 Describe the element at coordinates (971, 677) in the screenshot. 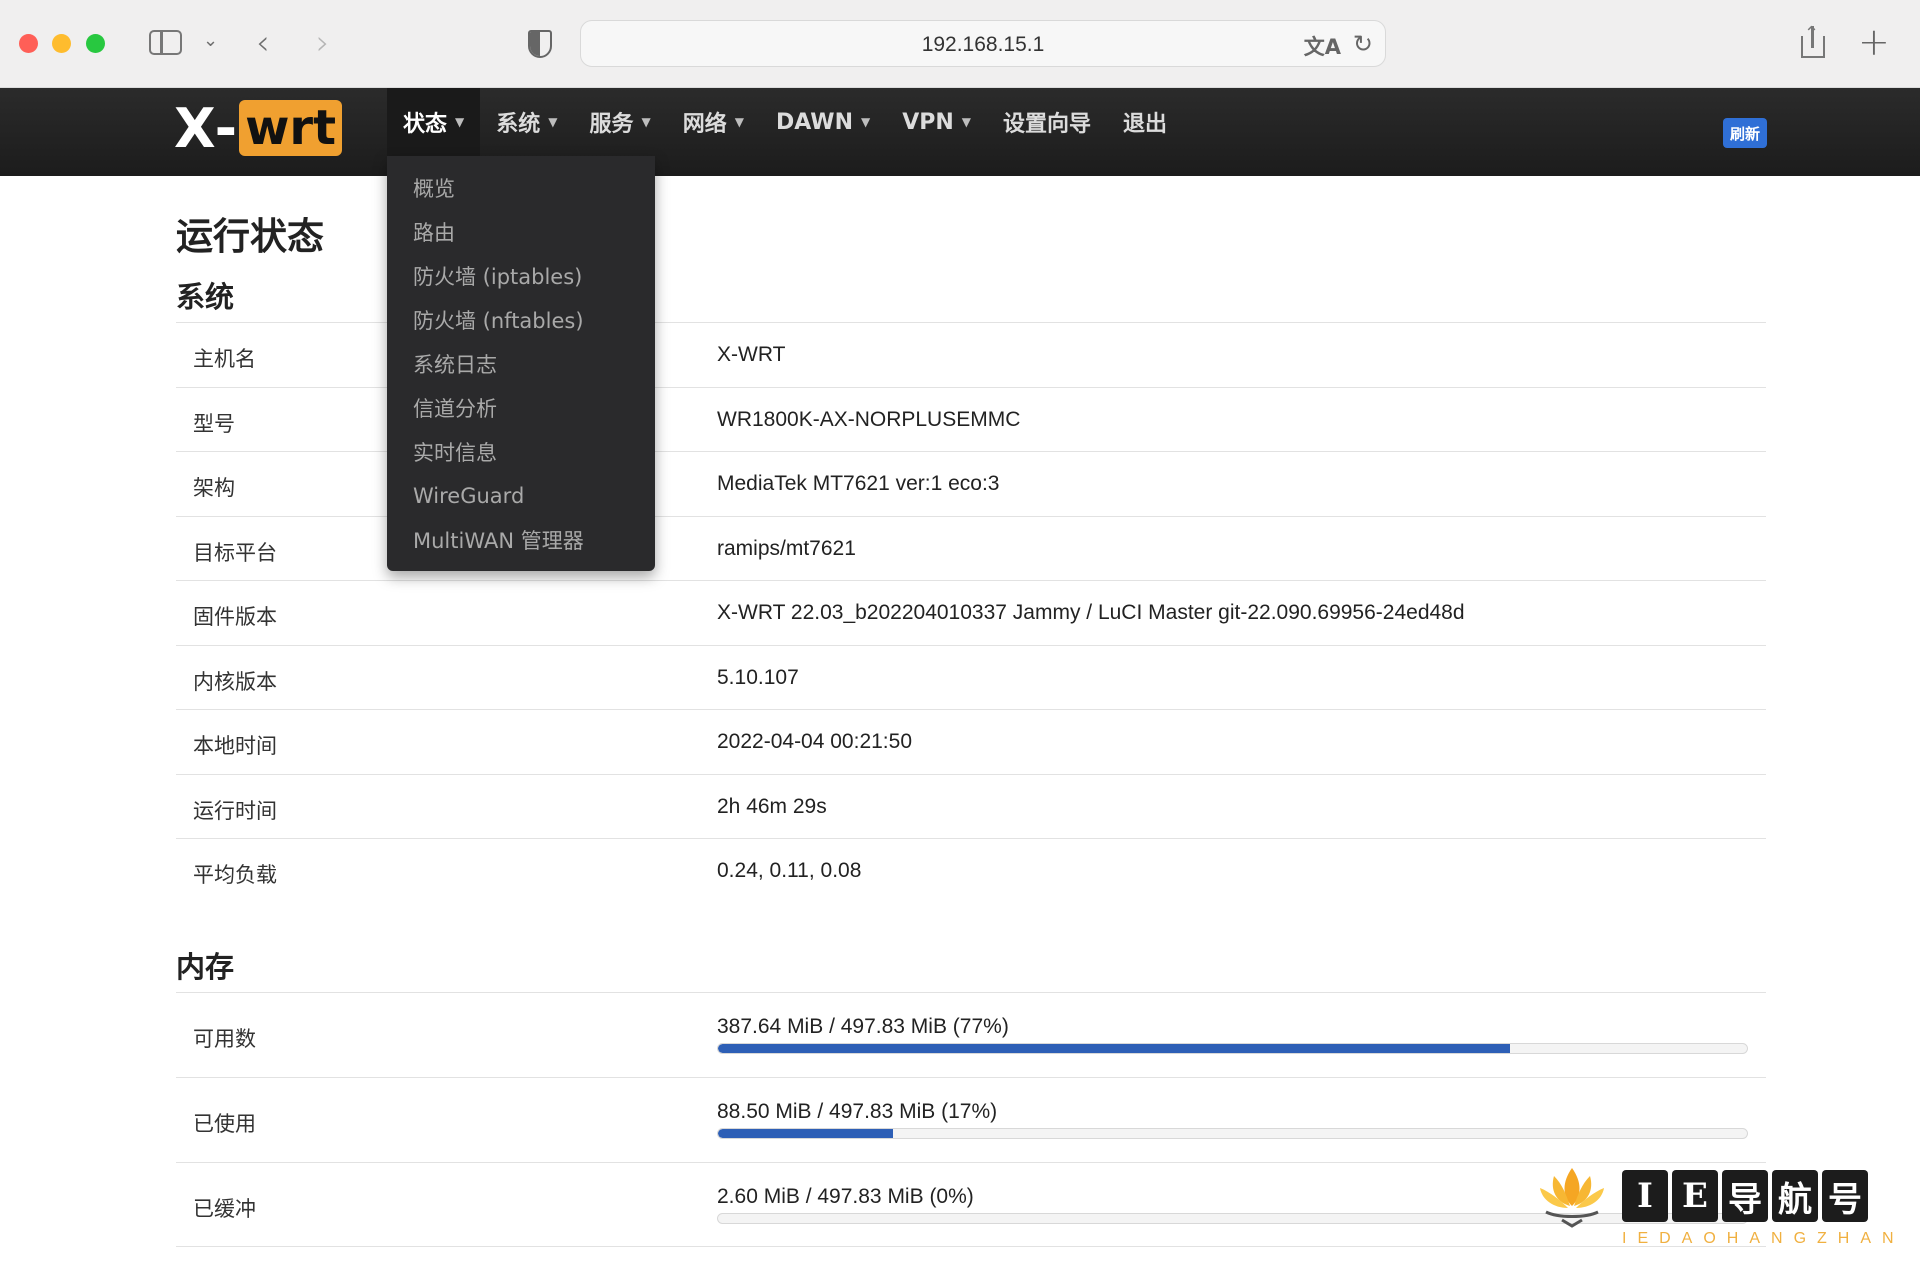

I see `table-row: 内核版本 5.10.107` at that location.